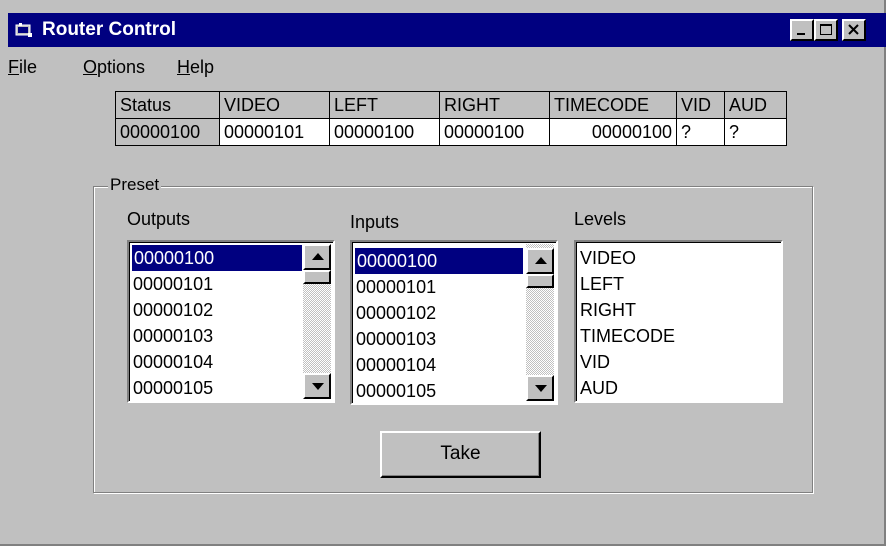 This screenshot has width=886, height=546. Describe the element at coordinates (599, 388) in the screenshot. I see `levels-item: AUD` at that location.